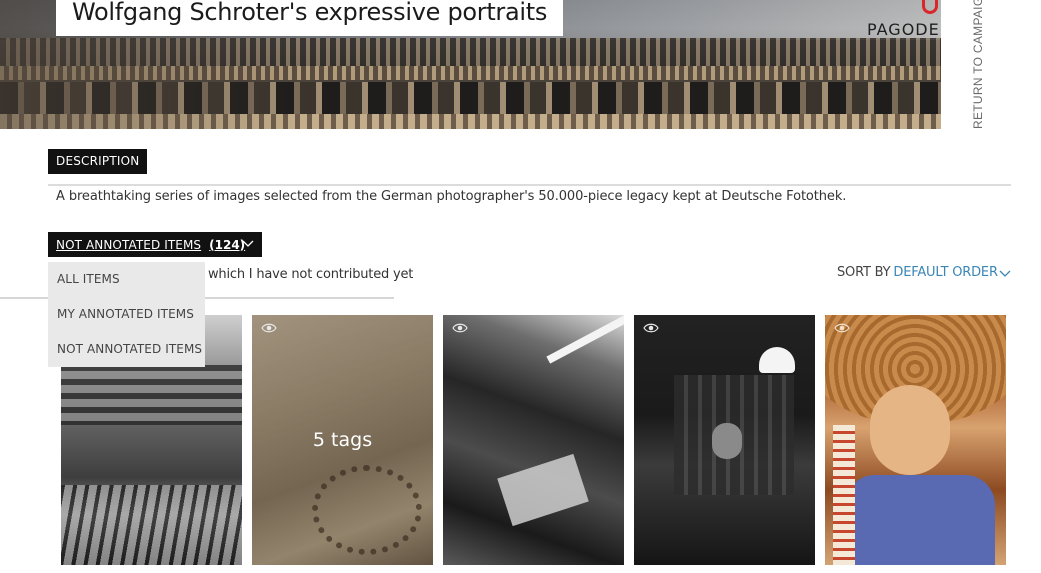 The height and width of the screenshot is (573, 1041). I want to click on item-thumbnail-2: 5 tags, so click(342, 440).